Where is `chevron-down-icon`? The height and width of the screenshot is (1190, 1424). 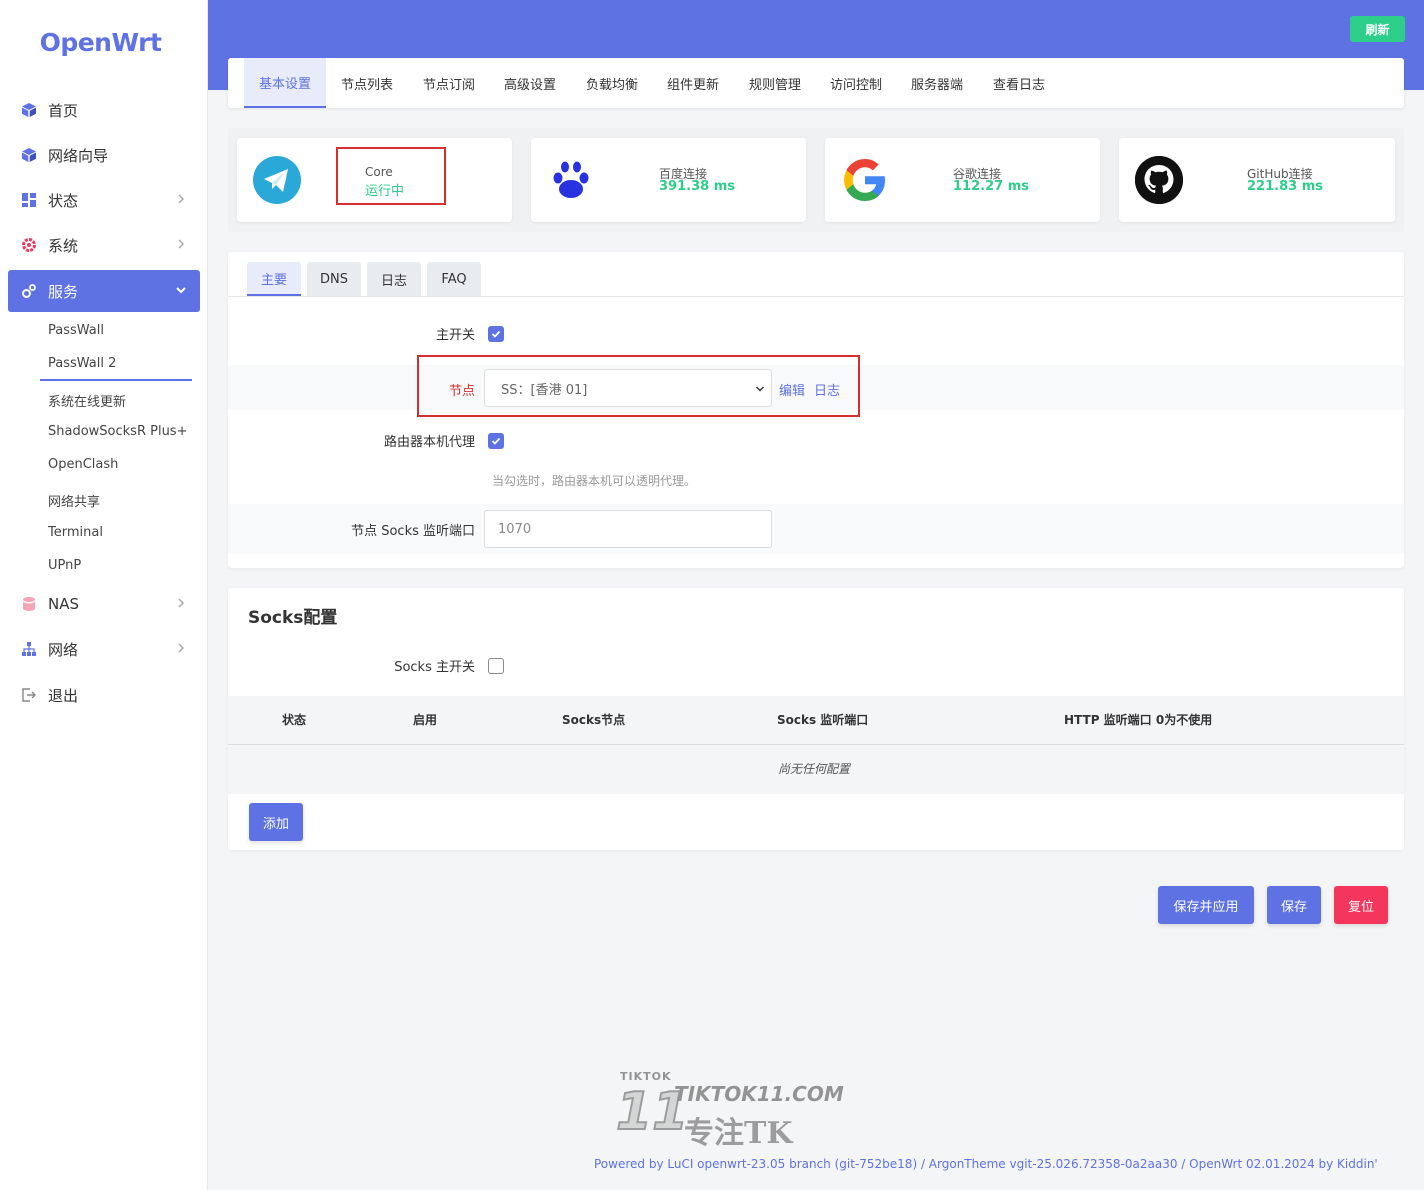
chevron-down-icon is located at coordinates (181, 290).